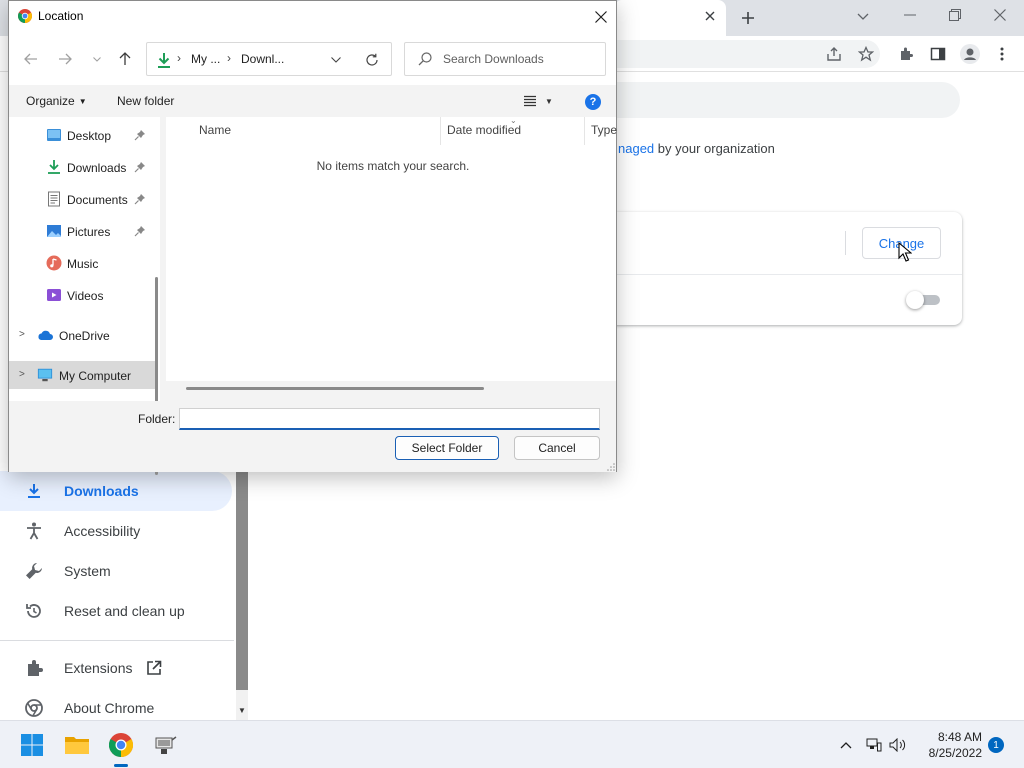  Describe the element at coordinates (165, 745) in the screenshot. I see `network-app-icon` at that location.